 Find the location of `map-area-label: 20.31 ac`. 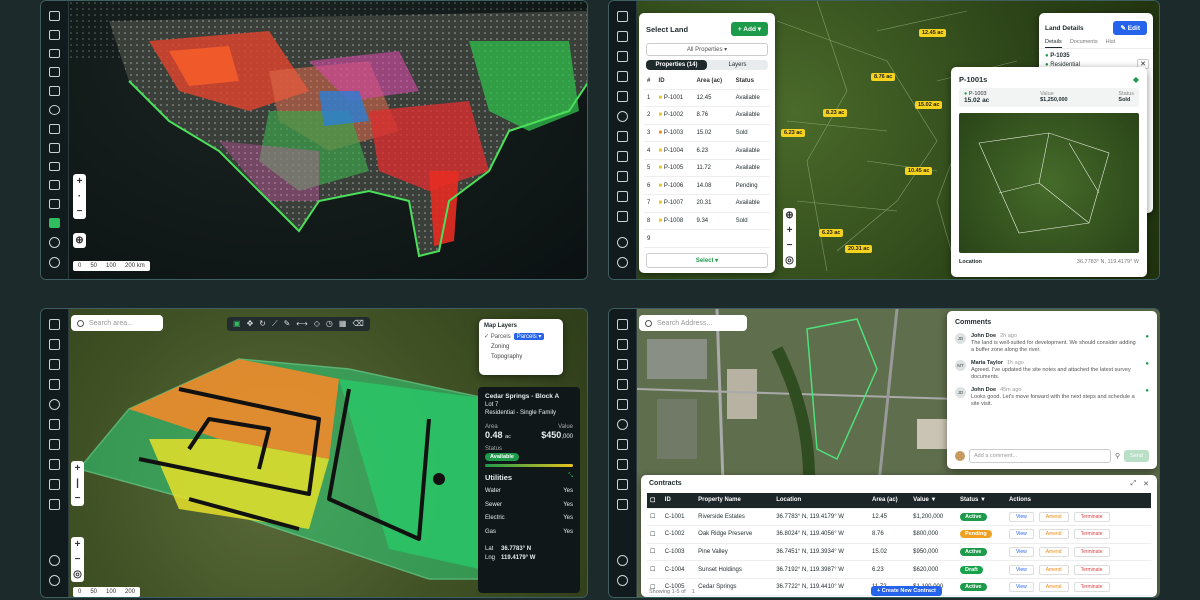

map-area-label: 20.31 ac is located at coordinates (859, 249).